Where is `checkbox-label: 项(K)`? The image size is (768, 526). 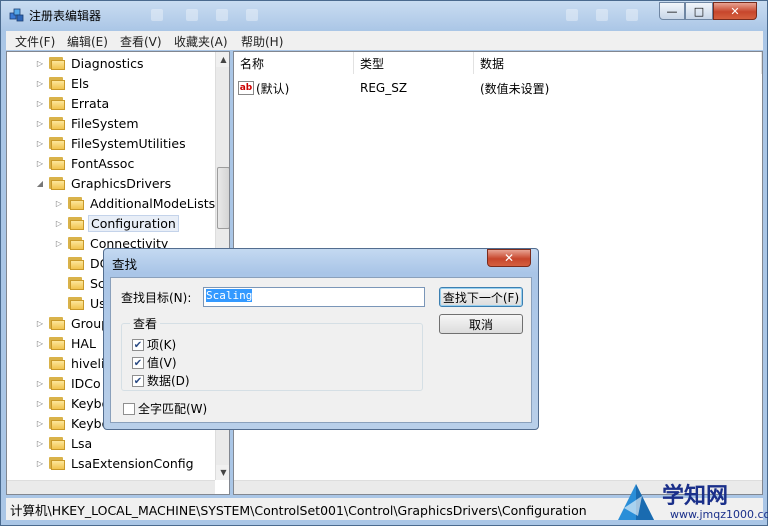 checkbox-label: 项(K) is located at coordinates (162, 345).